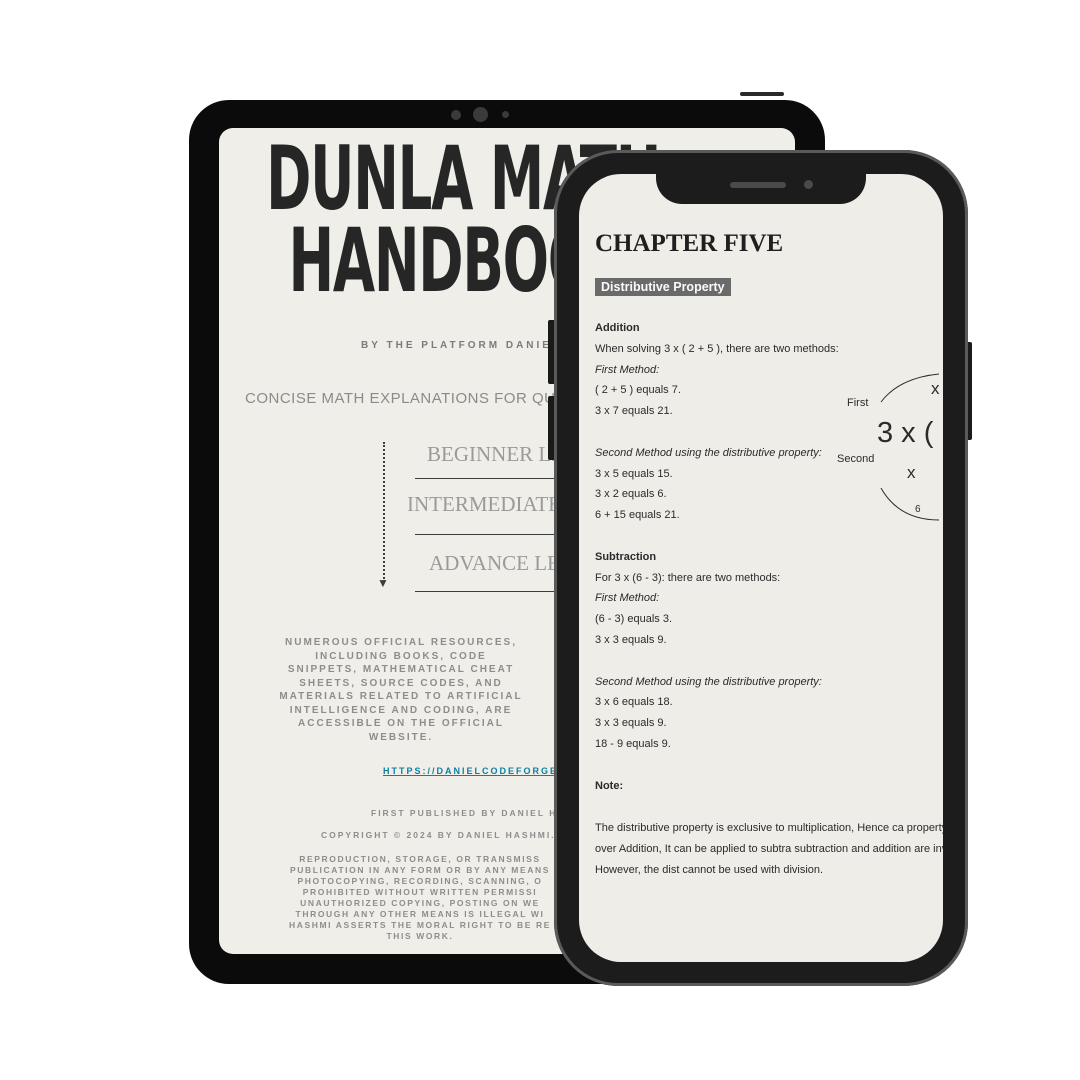 The width and height of the screenshot is (1080, 1080). Describe the element at coordinates (855, 459) in the screenshot. I see `diagram-second-label: Second` at that location.